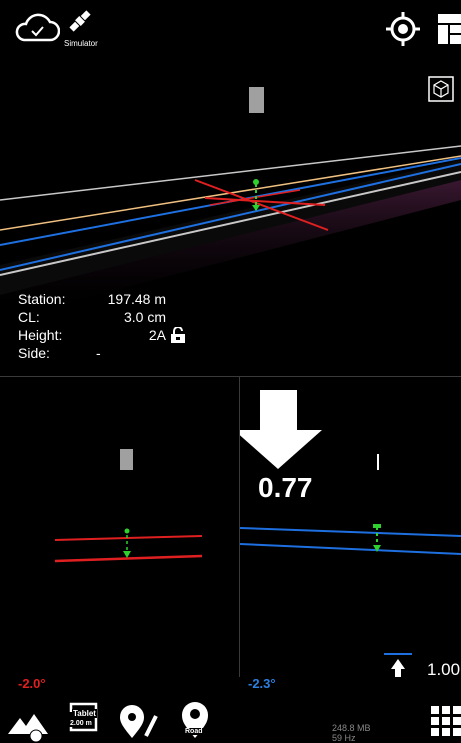 This screenshot has height=743, width=461. I want to click on memory-usage: 248.8 MB, so click(351, 728).